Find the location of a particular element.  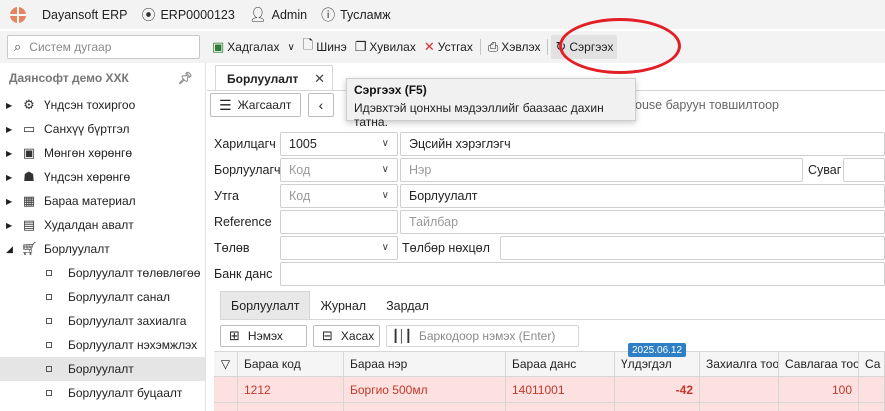

document-tab: Борлуулалт ✕ is located at coordinates (274, 78).